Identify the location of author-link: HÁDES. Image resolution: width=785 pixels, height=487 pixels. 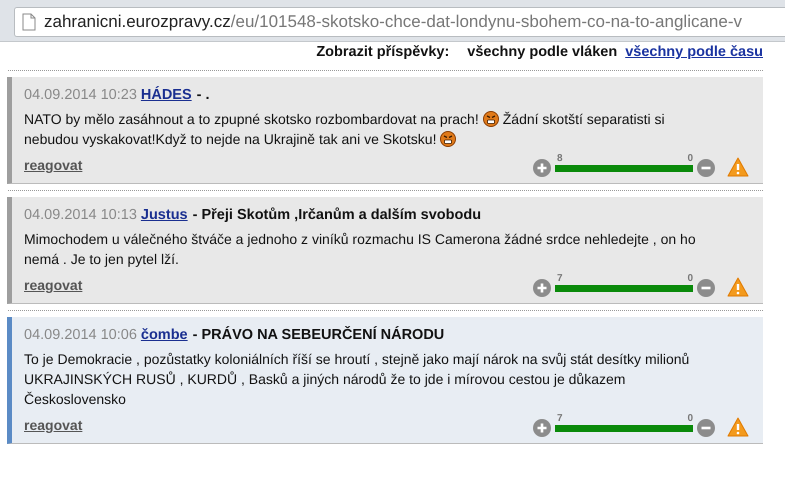
(166, 95).